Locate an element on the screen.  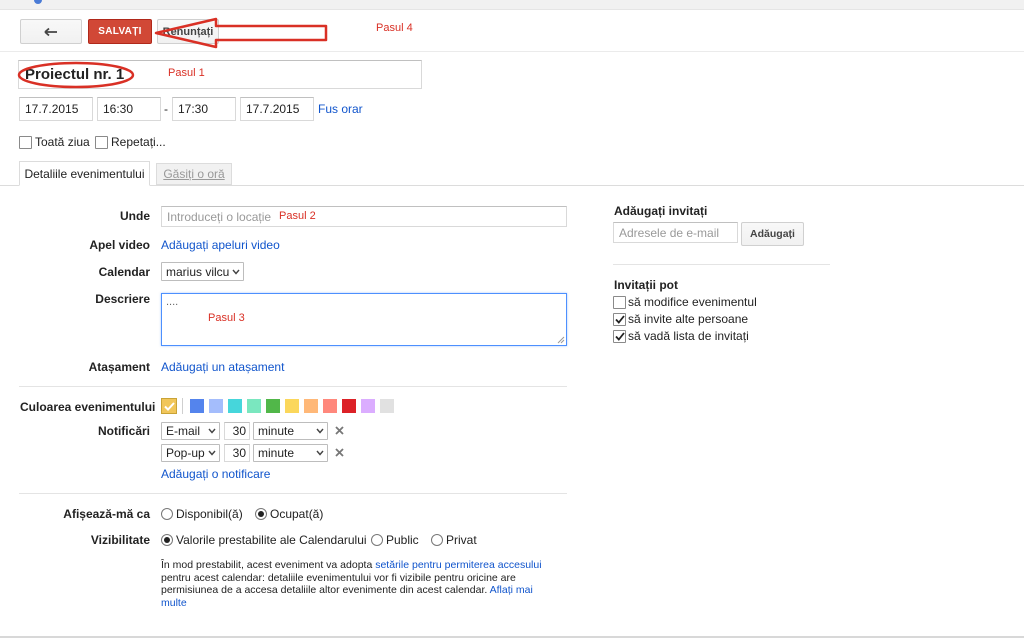
default-color-swatch is located at coordinates (169, 406).